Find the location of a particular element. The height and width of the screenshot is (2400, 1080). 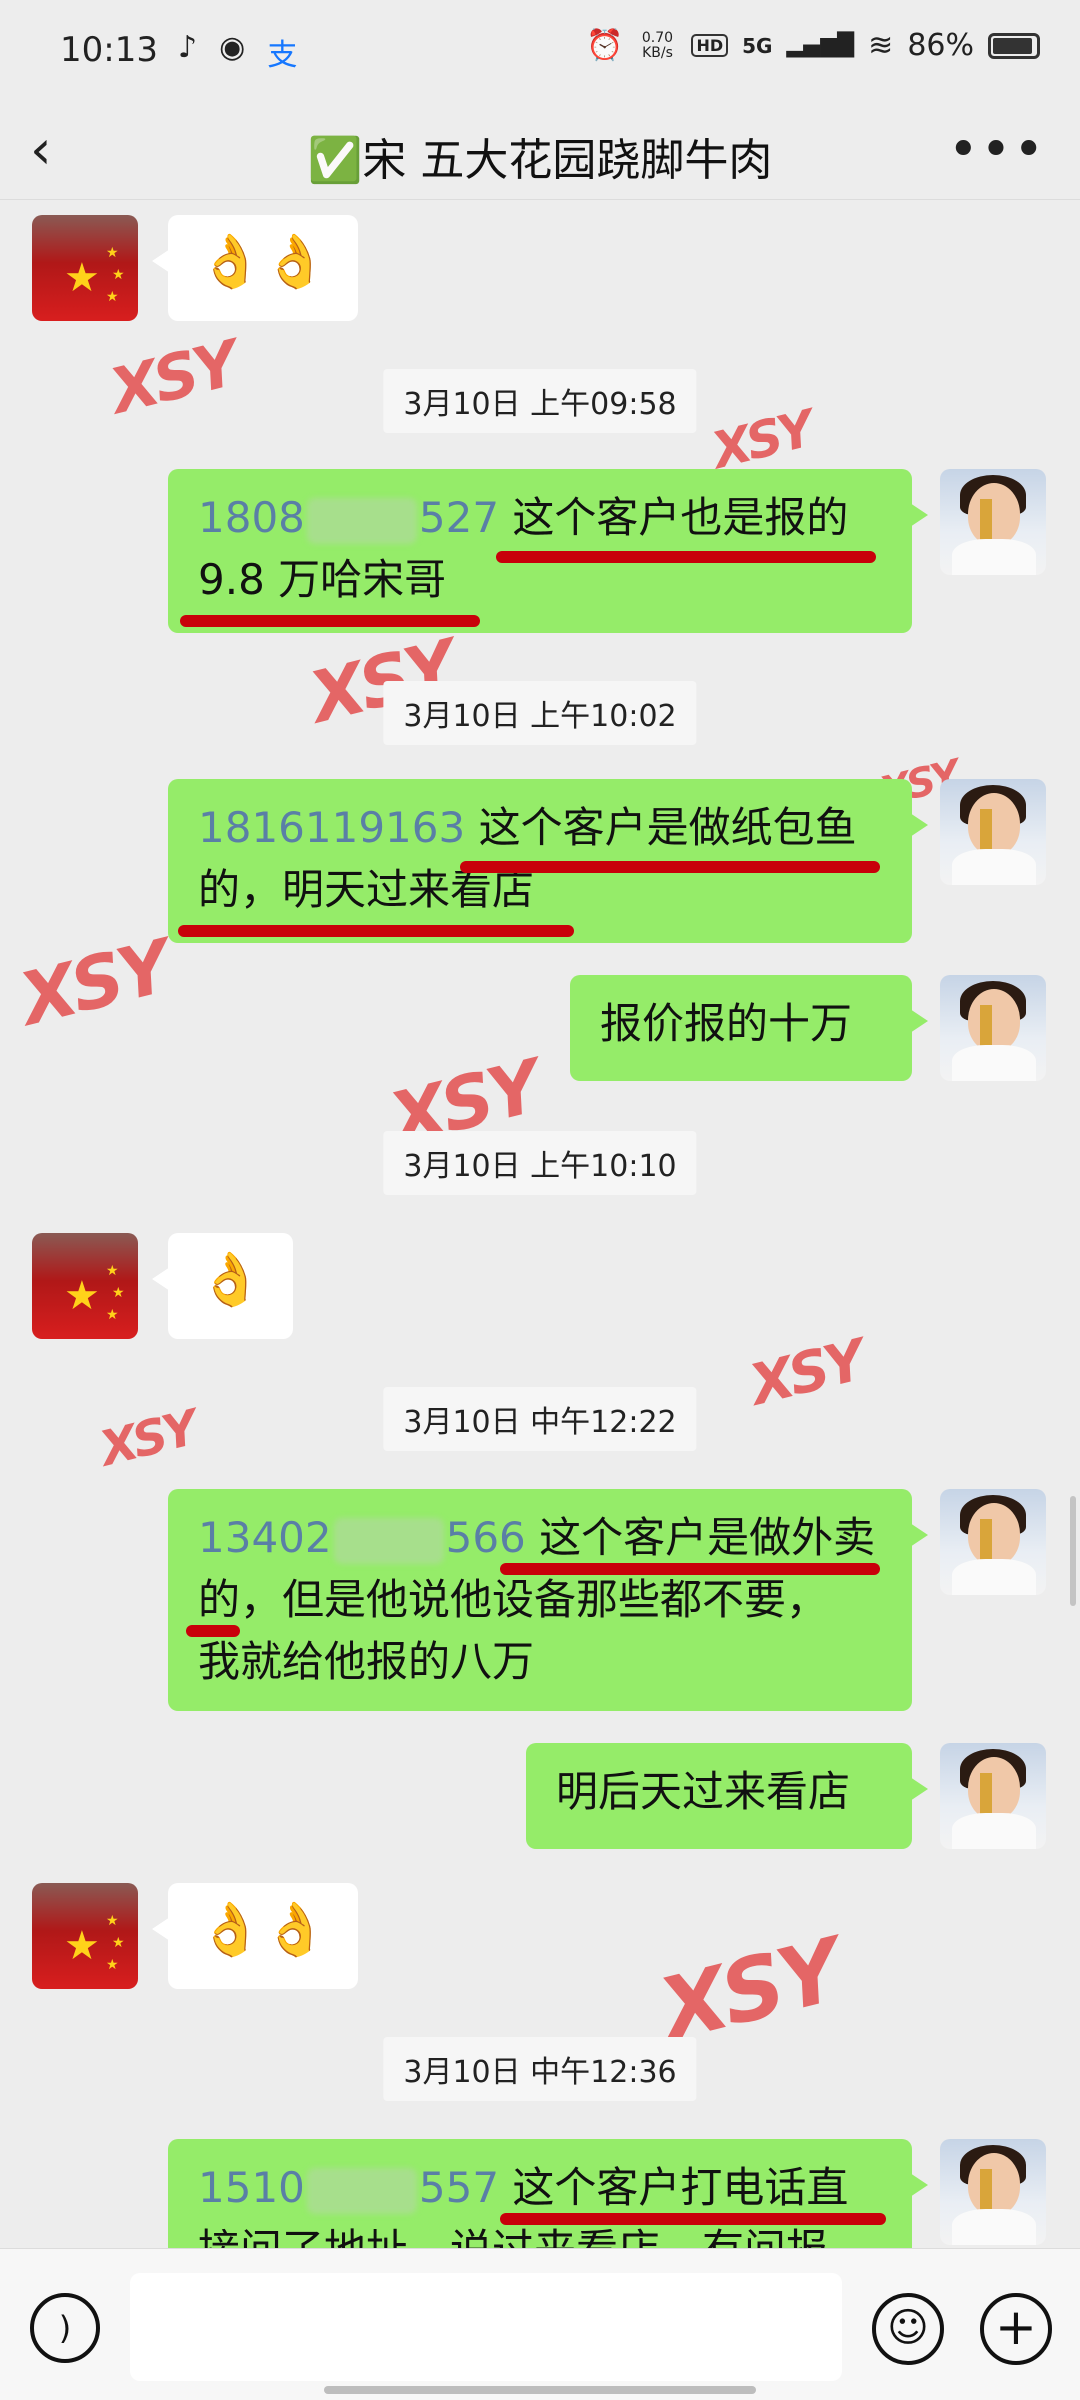

compass-icon: ◉ is located at coordinates (232, 47).